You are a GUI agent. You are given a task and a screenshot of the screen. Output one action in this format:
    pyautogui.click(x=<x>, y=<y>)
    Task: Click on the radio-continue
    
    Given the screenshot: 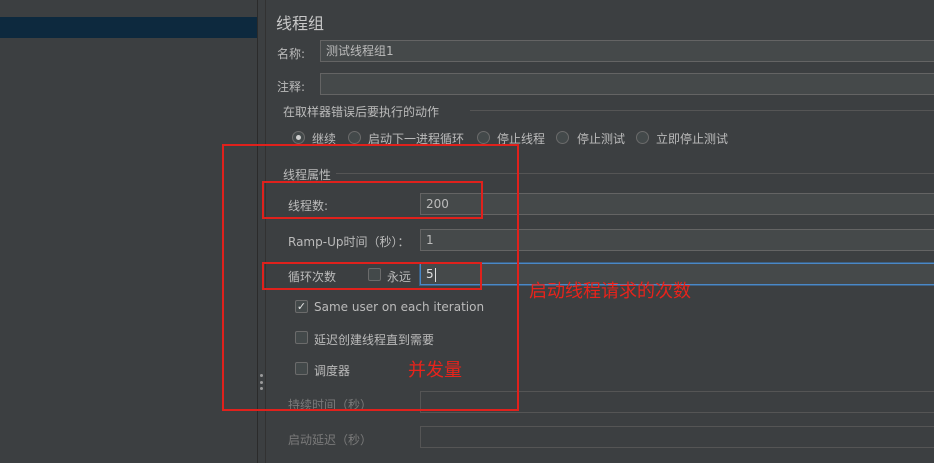 What is the action you would take?
    pyautogui.click(x=298, y=137)
    